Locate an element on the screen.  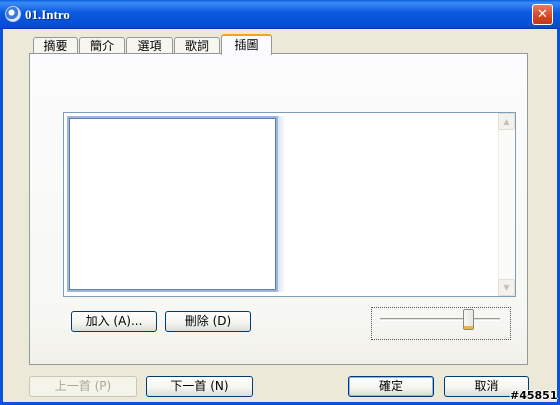
tab-artwork: 插圖 is located at coordinates (246, 44).